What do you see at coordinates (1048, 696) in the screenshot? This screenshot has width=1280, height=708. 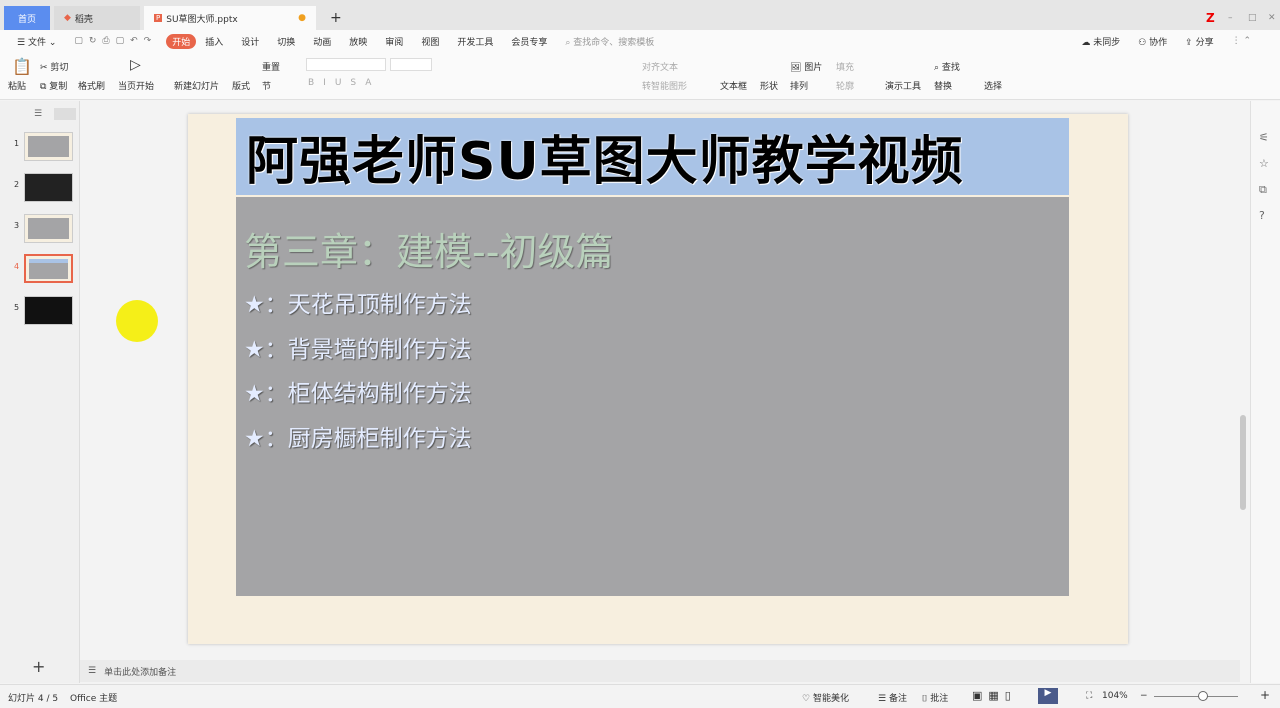 I see `play-slideshow-button: ▶` at bounding box center [1048, 696].